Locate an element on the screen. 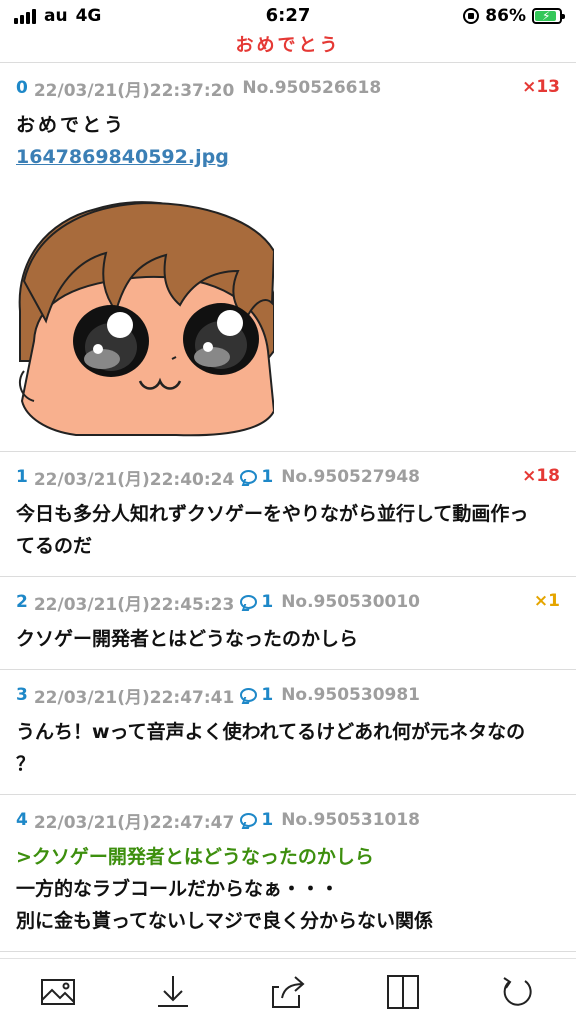 The height and width of the screenshot is (1024, 576). post-header: 2 22/03/21(月)22:45:23 1 No.950530010 ×1 is located at coordinates (288, 603).